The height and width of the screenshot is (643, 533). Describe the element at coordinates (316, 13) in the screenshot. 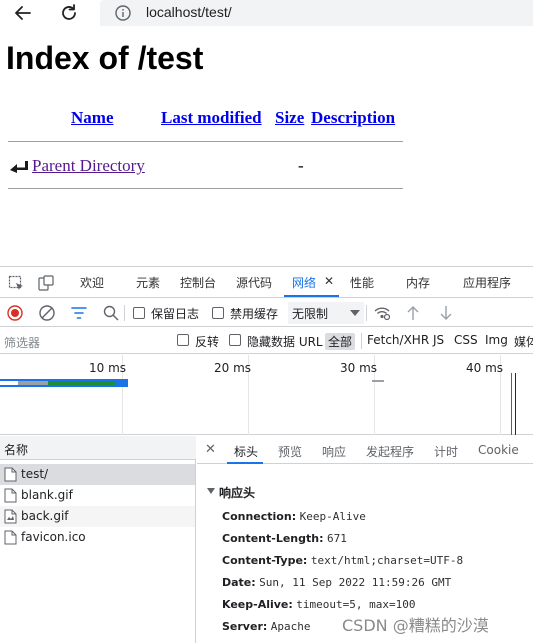

I see `address-bar: localhost/test/` at that location.